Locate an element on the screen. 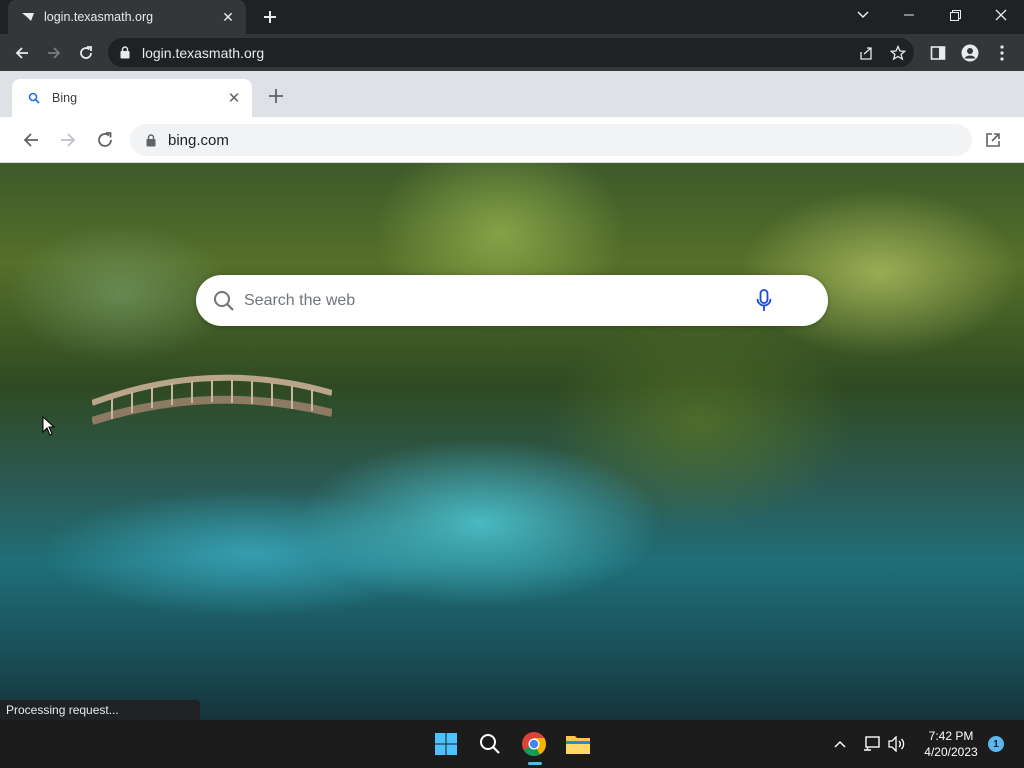 The image size is (1024, 768). bing-search-box: Search the web is located at coordinates (512, 300).